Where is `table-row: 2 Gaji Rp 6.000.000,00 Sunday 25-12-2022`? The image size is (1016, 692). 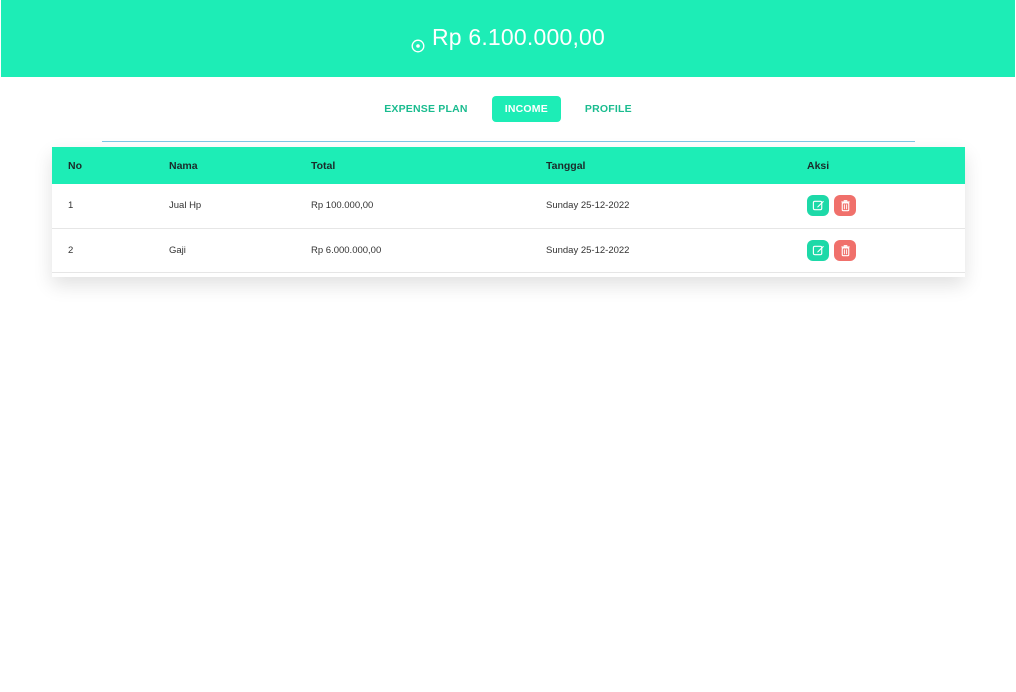 table-row: 2 Gaji Rp 6.000.000,00 Sunday 25-12-2022 is located at coordinates (508, 250).